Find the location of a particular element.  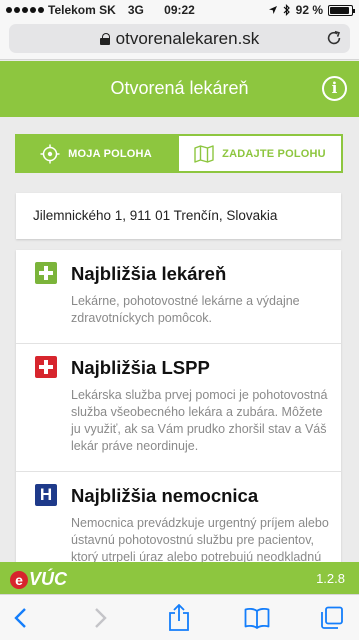

card-title: Najbližšia nemocnica is located at coordinates (165, 495).